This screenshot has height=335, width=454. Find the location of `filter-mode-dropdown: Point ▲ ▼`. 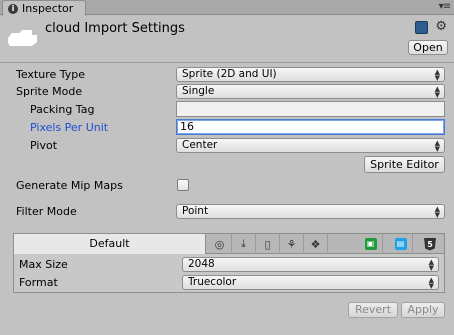

filter-mode-dropdown: Point ▲ ▼ is located at coordinates (310, 211).